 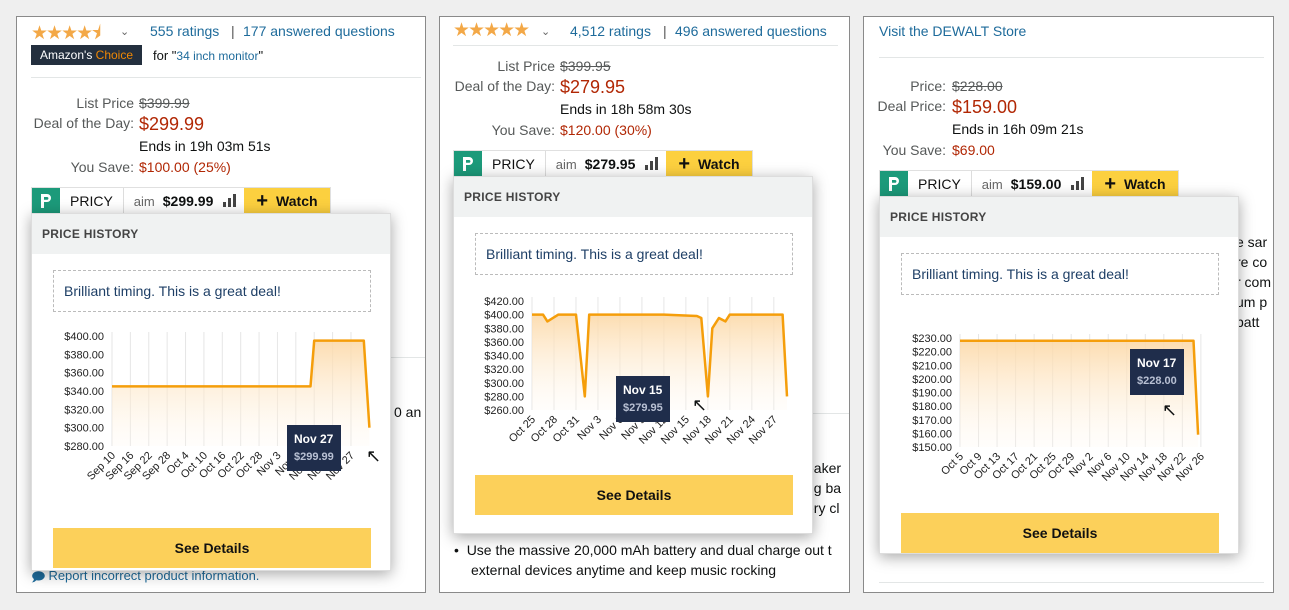 I want to click on x-tick-label: Nov 3, so click(x=589, y=428).